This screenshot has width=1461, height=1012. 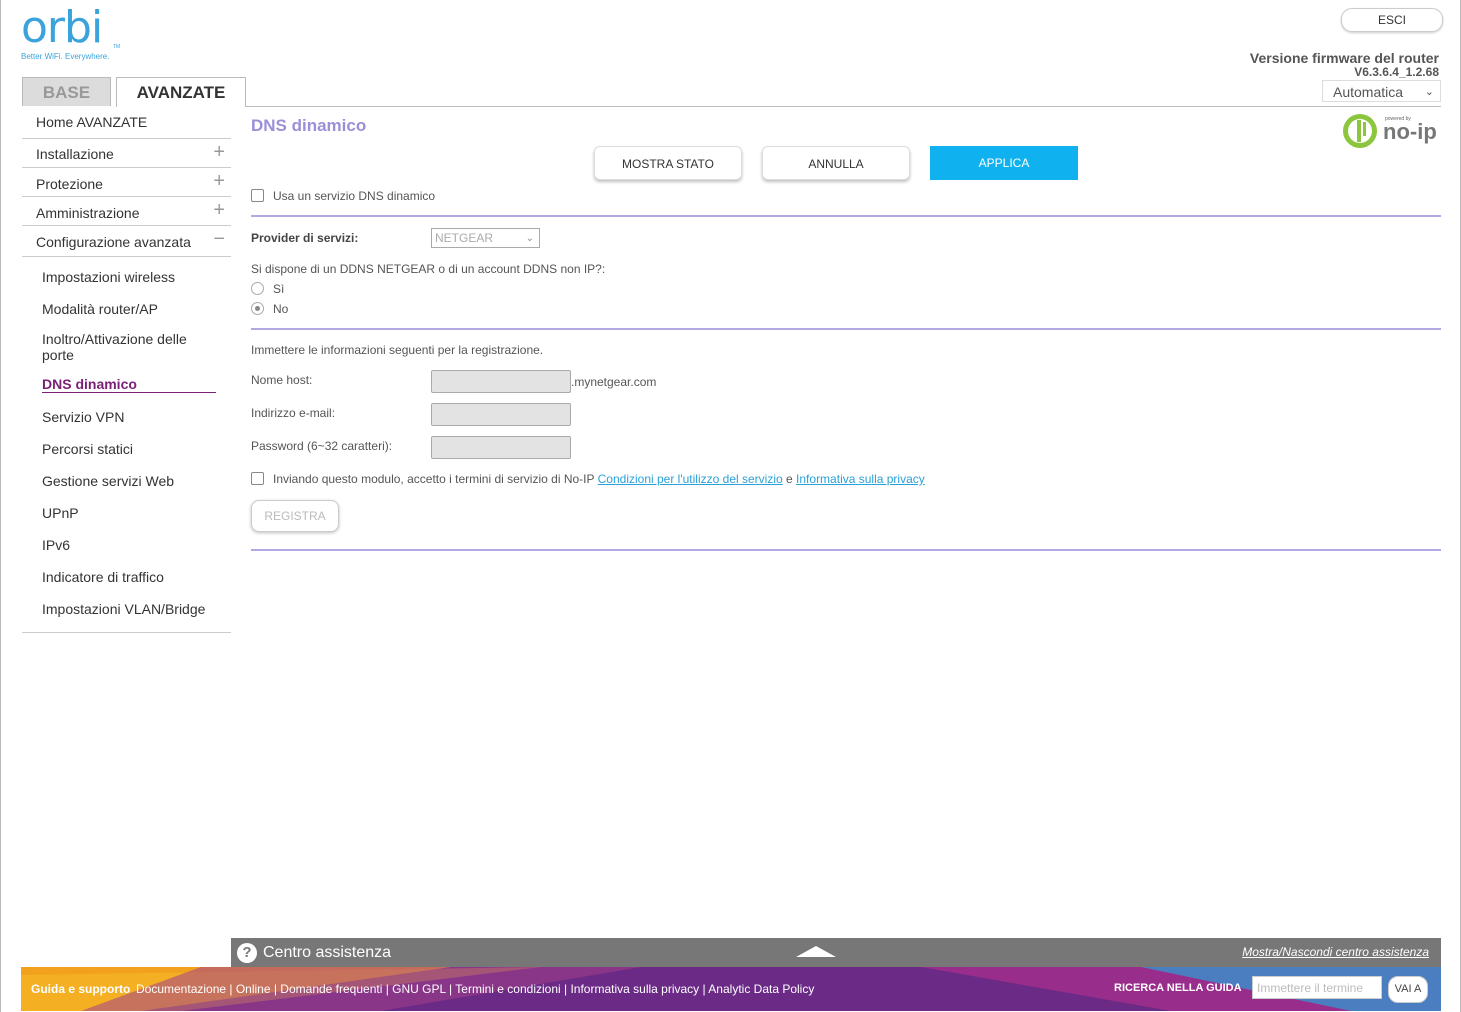 What do you see at coordinates (836, 163) in the screenshot?
I see `cancel-button: ANNULLA` at bounding box center [836, 163].